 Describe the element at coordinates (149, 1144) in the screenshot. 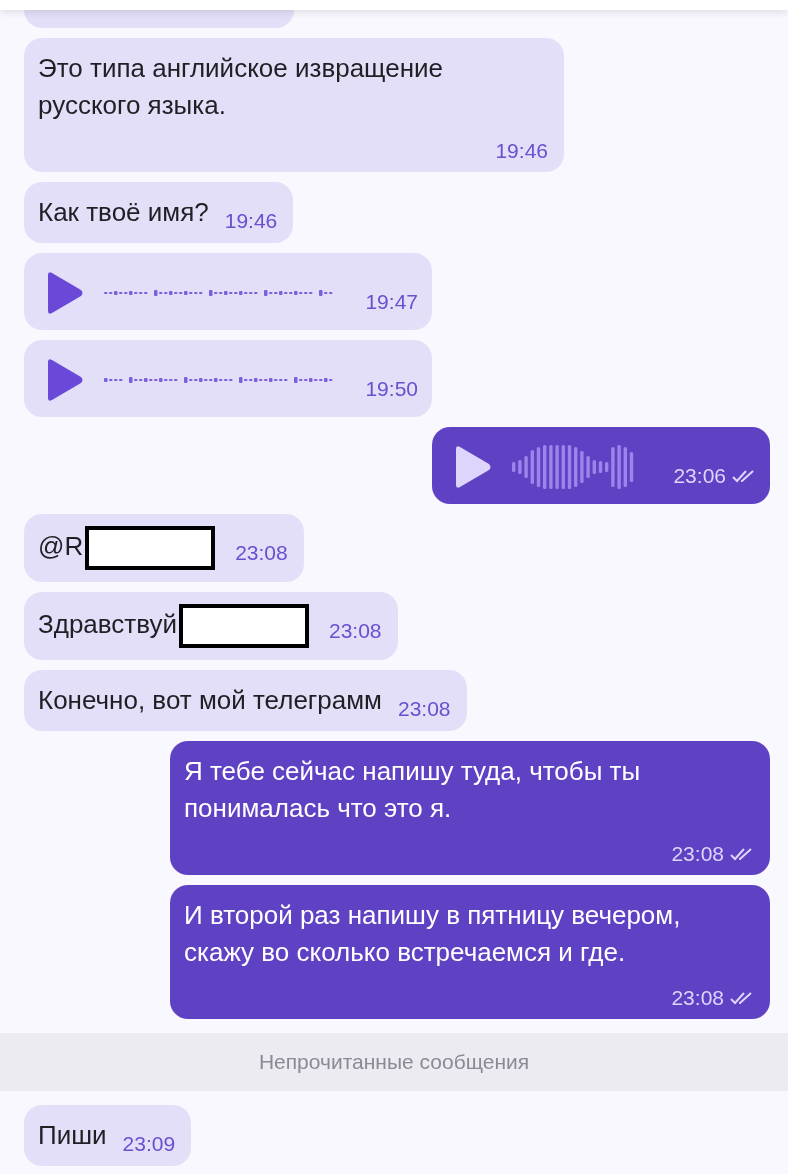

I see `message-time: 23:09` at that location.